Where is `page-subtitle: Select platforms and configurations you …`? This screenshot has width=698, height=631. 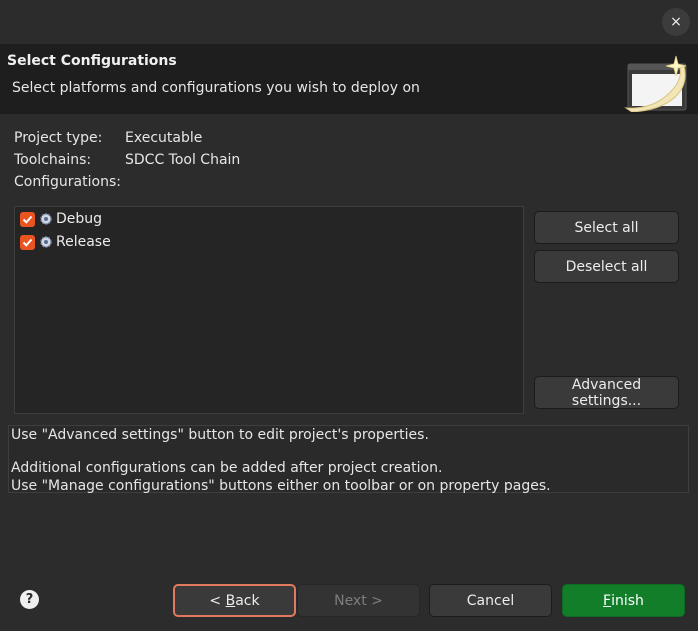 page-subtitle: Select platforms and configurations you … is located at coordinates (216, 88).